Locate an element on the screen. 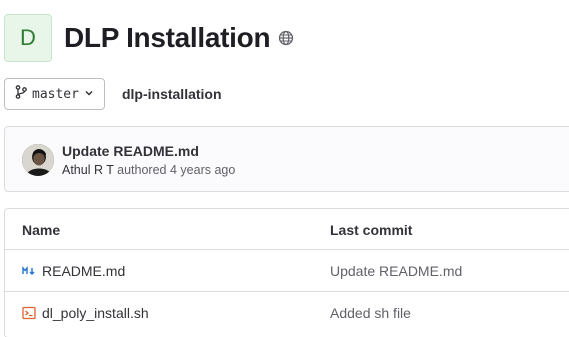  branch-name: master is located at coordinates (55, 94).